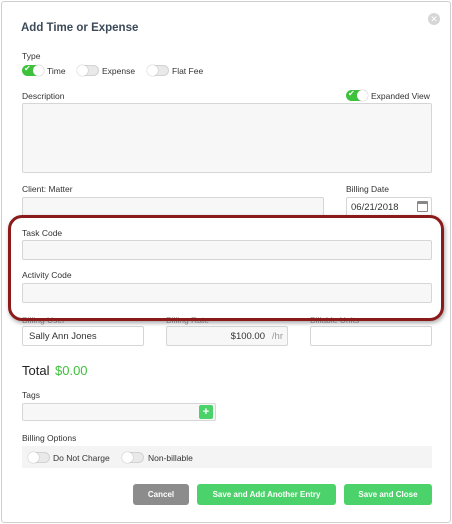  Describe the element at coordinates (39, 457) in the screenshot. I see `do-not-charge-toggle` at that location.